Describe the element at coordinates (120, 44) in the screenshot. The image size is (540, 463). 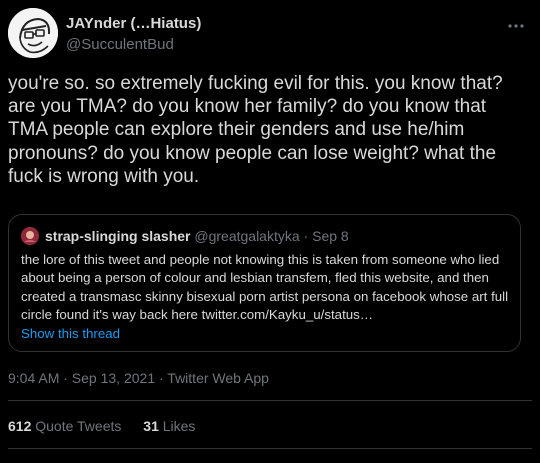
I see `author-handle: @SucculentBud` at that location.